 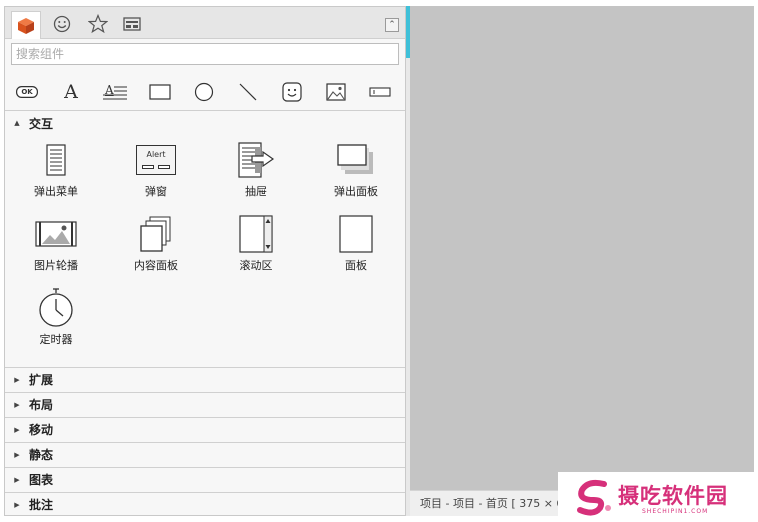 I want to click on widget-content-panel: 内容面板, so click(x=156, y=248).